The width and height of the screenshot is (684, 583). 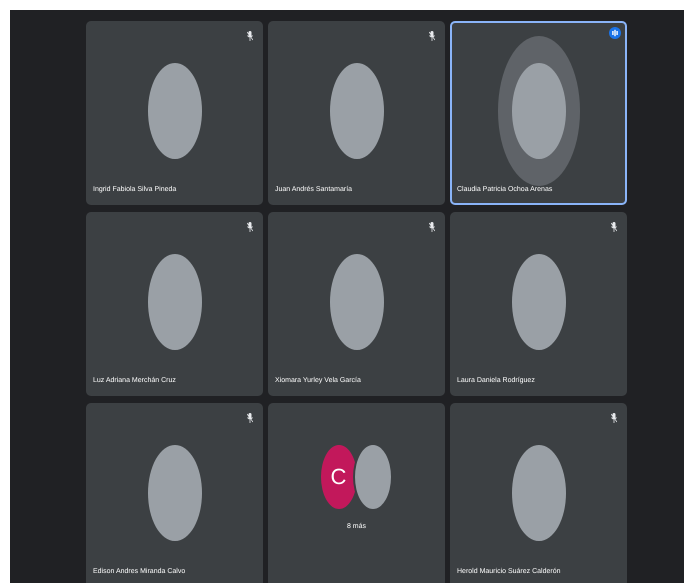 What do you see at coordinates (615, 33) in the screenshot?
I see `audio-level-icon` at bounding box center [615, 33].